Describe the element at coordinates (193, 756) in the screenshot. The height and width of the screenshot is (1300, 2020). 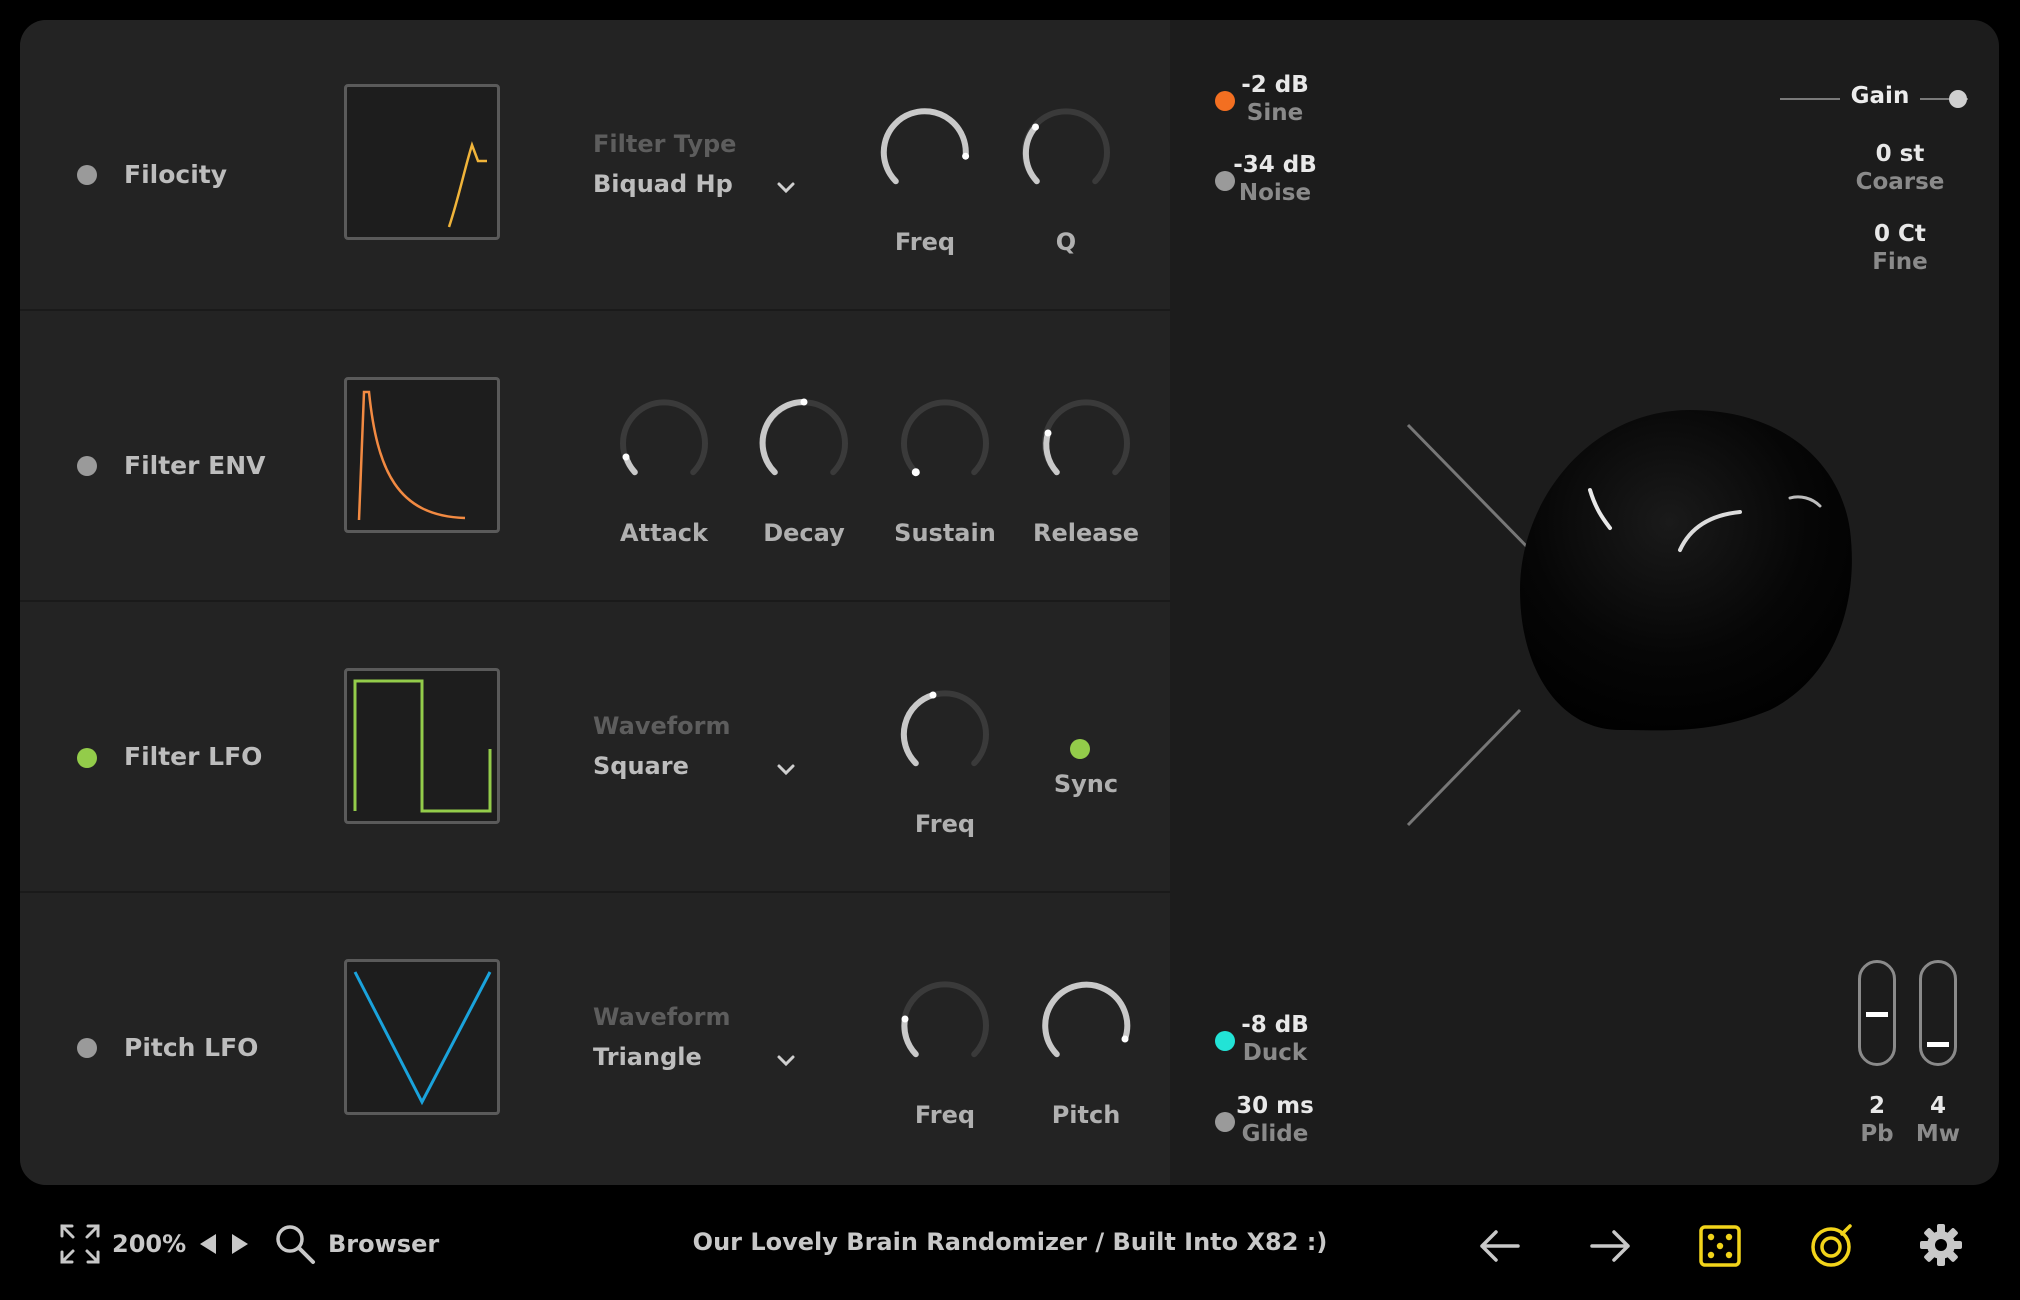
I see `filter-lfo-label: Filter LFO` at that location.